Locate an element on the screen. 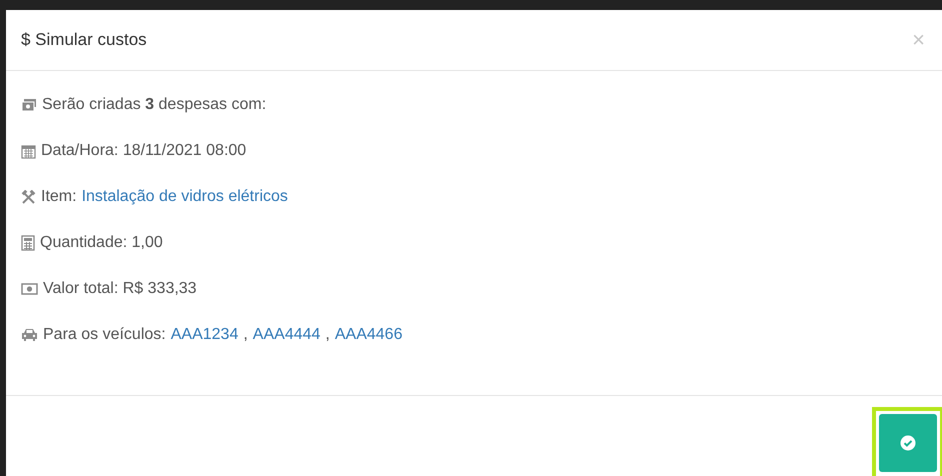 This screenshot has width=942, height=476. calculator-icon is located at coordinates (28, 243).